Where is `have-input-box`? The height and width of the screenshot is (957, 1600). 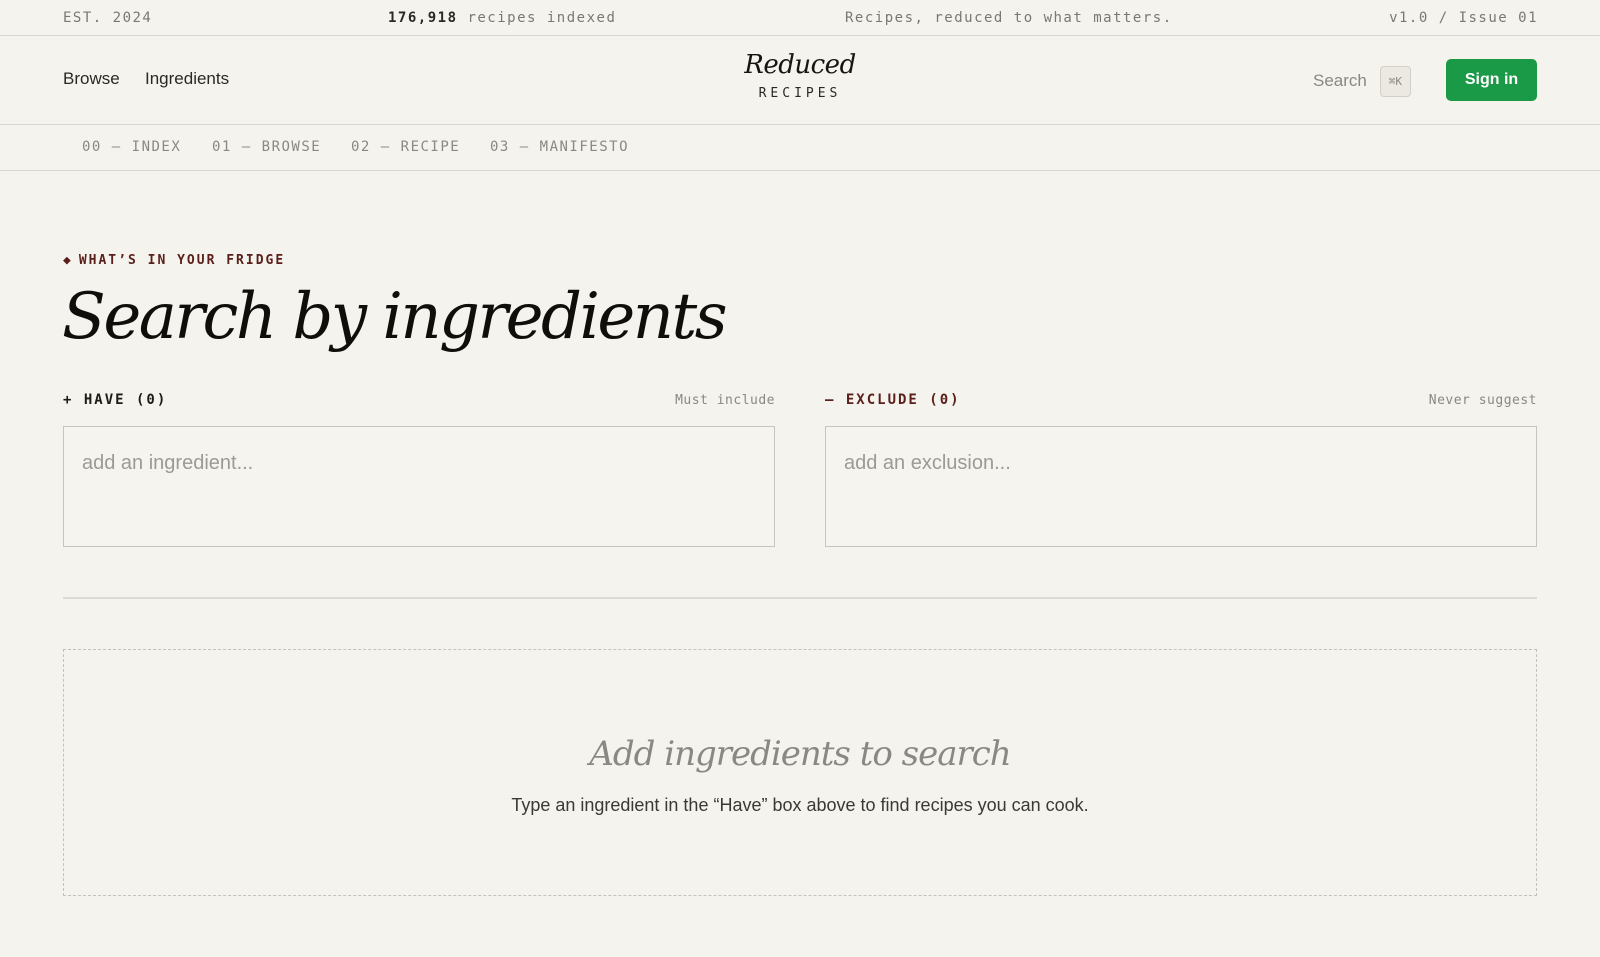 have-input-box is located at coordinates (419, 486).